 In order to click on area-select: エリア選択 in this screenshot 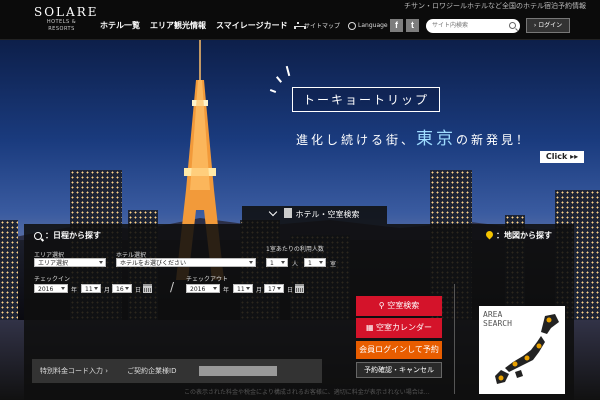, I will do `click(70, 262)`.